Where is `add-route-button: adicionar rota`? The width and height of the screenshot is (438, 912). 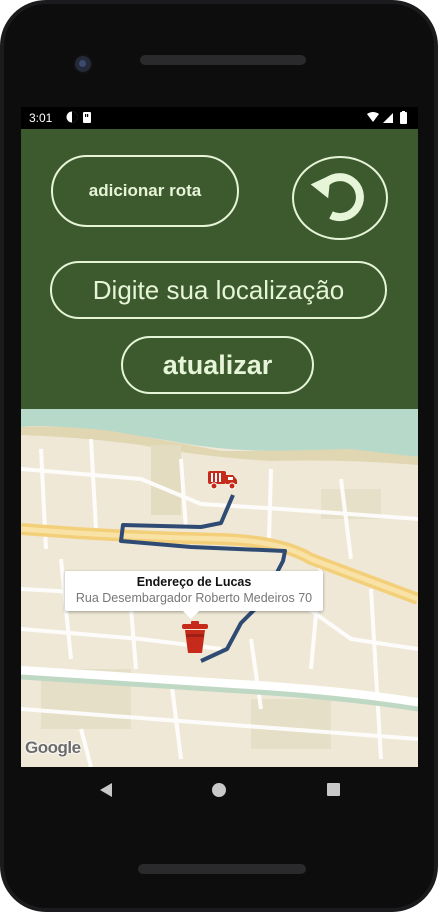
add-route-button: adicionar rota is located at coordinates (145, 191).